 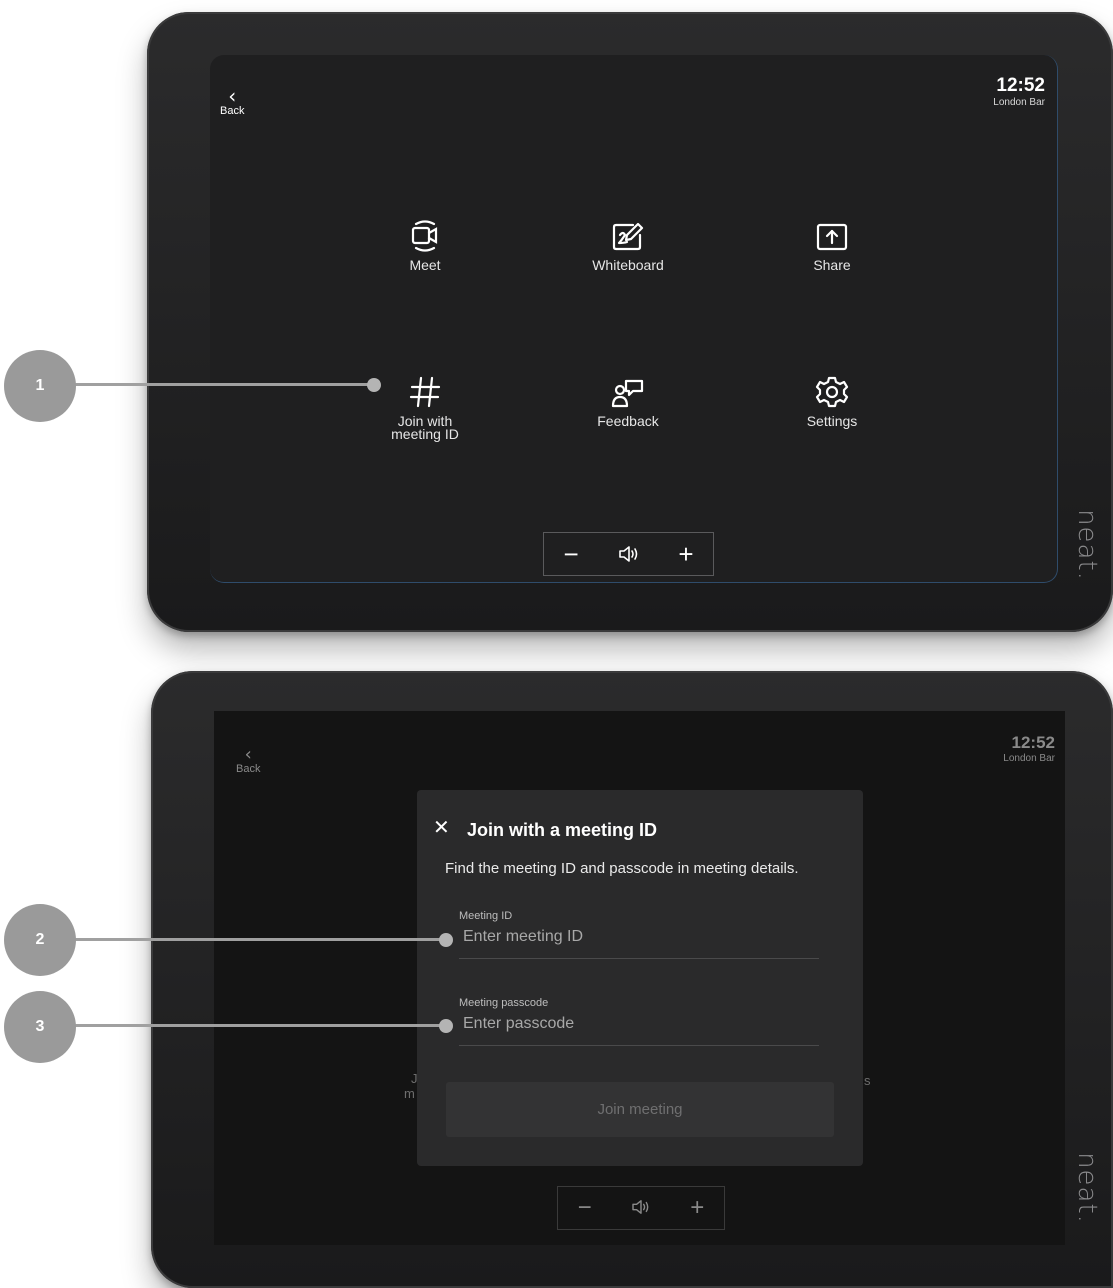 What do you see at coordinates (640, 1109) in the screenshot?
I see `join-meeting-button: Join meeting` at bounding box center [640, 1109].